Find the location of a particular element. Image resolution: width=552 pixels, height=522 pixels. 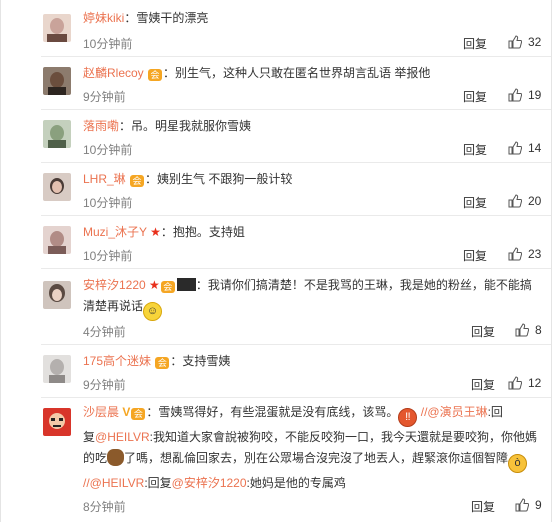

comment-text: 复 is located at coordinates (89, 437).